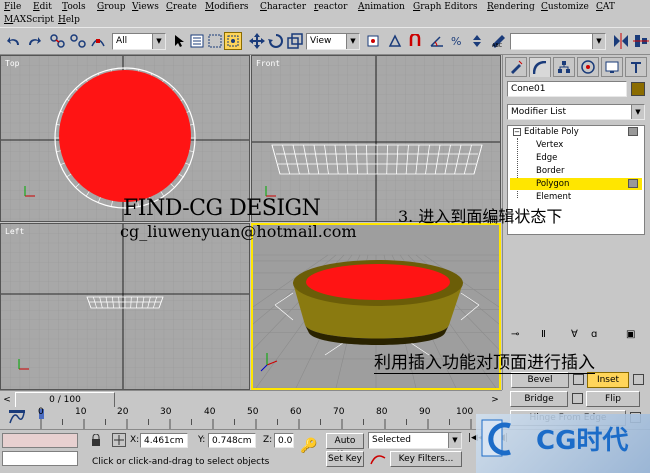 Image resolution: width=650 pixels, height=473 pixels. Describe the element at coordinates (549, 145) in the screenshot. I see `stack-item-vertex: Vertex` at that location.